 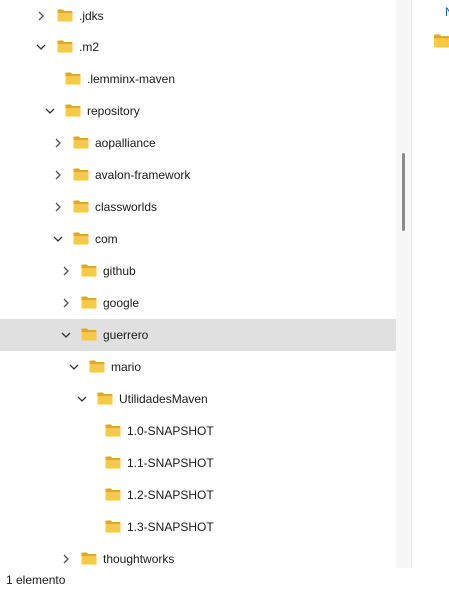 I want to click on tree-item-label: mario, so click(x=126, y=367).